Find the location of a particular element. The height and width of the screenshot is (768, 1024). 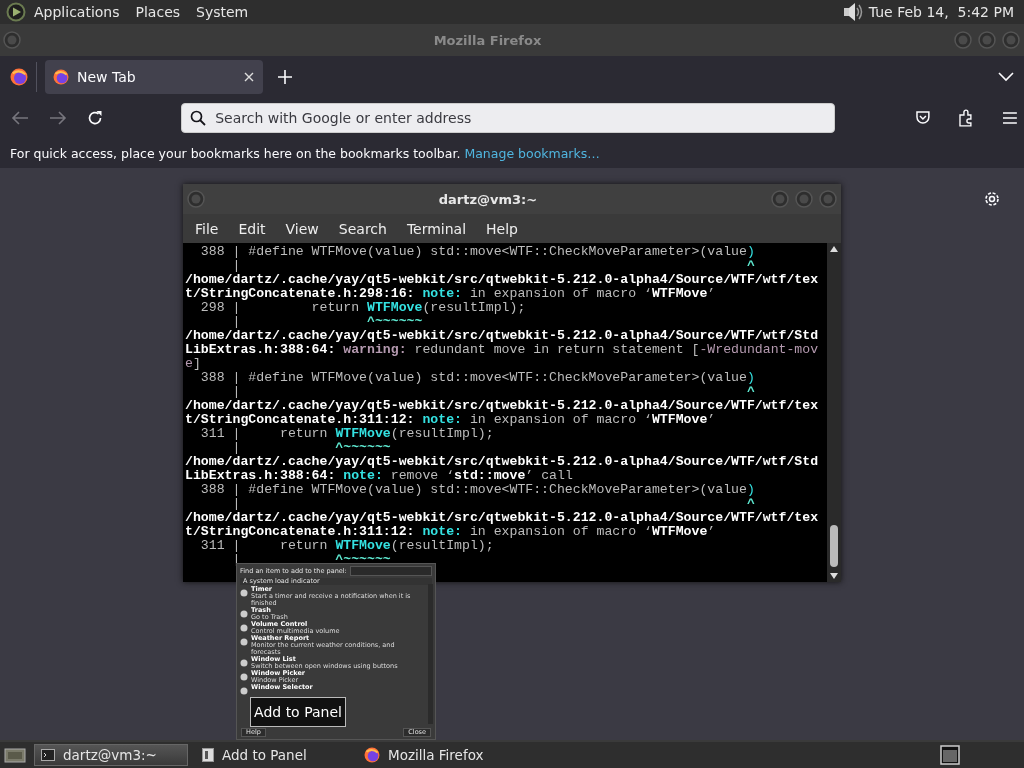

menu-item: Help is located at coordinates (502, 228).